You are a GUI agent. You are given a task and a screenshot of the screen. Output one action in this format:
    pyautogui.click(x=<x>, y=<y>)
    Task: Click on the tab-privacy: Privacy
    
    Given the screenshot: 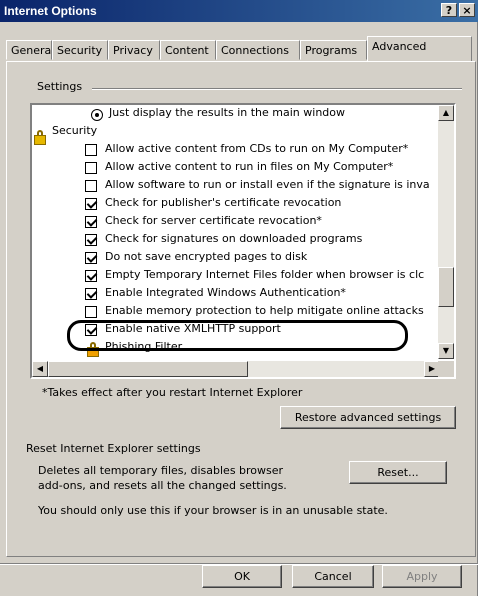 What is the action you would take?
    pyautogui.click(x=134, y=50)
    